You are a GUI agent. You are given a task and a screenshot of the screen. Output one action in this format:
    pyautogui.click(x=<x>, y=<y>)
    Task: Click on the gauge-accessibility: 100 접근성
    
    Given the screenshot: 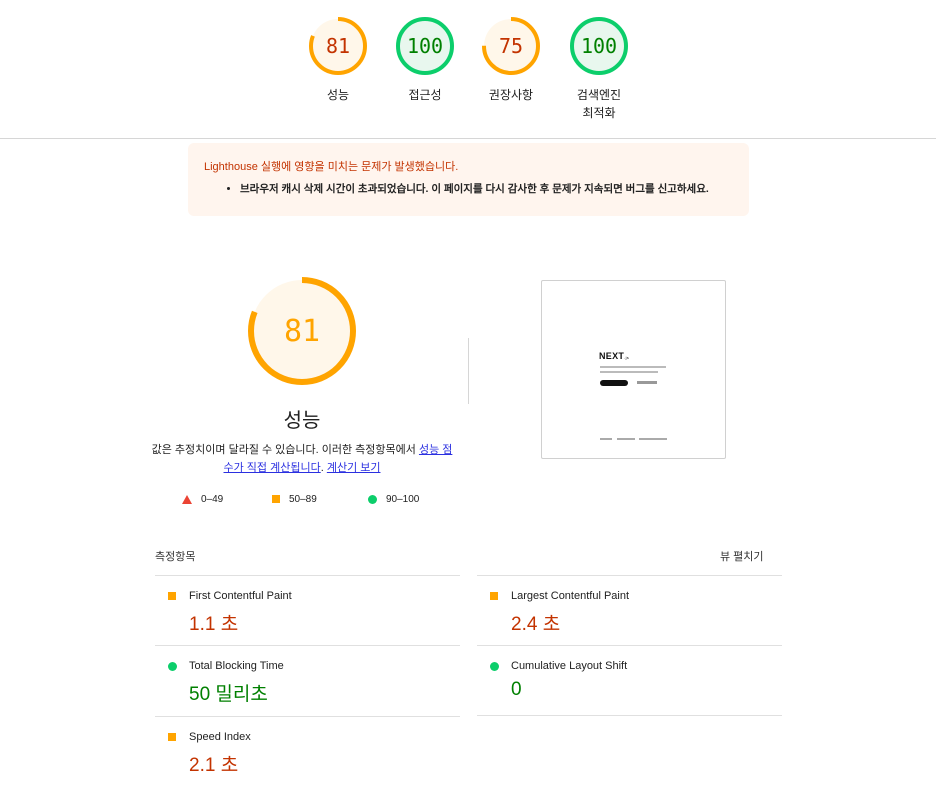 What is the action you would take?
    pyautogui.click(x=425, y=60)
    